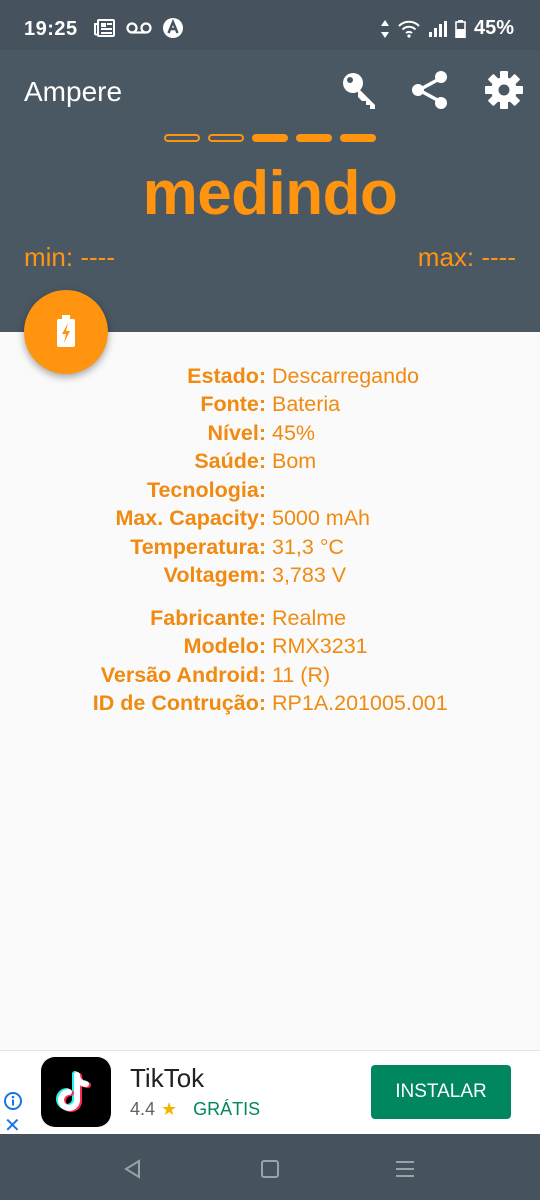  What do you see at coordinates (190, 518) in the screenshot?
I see `info-label: Max. Capacity:` at bounding box center [190, 518].